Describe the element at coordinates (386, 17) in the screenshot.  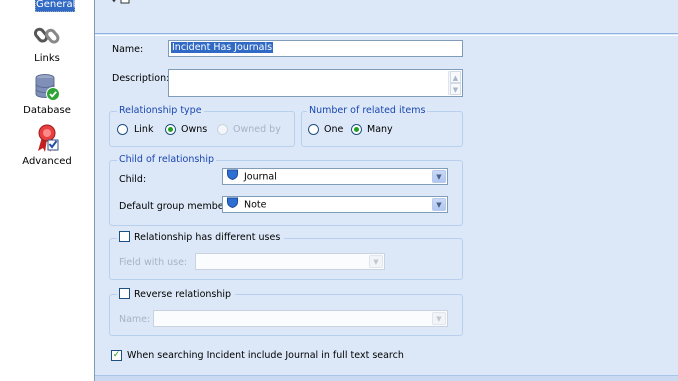
I see `header-strip` at that location.